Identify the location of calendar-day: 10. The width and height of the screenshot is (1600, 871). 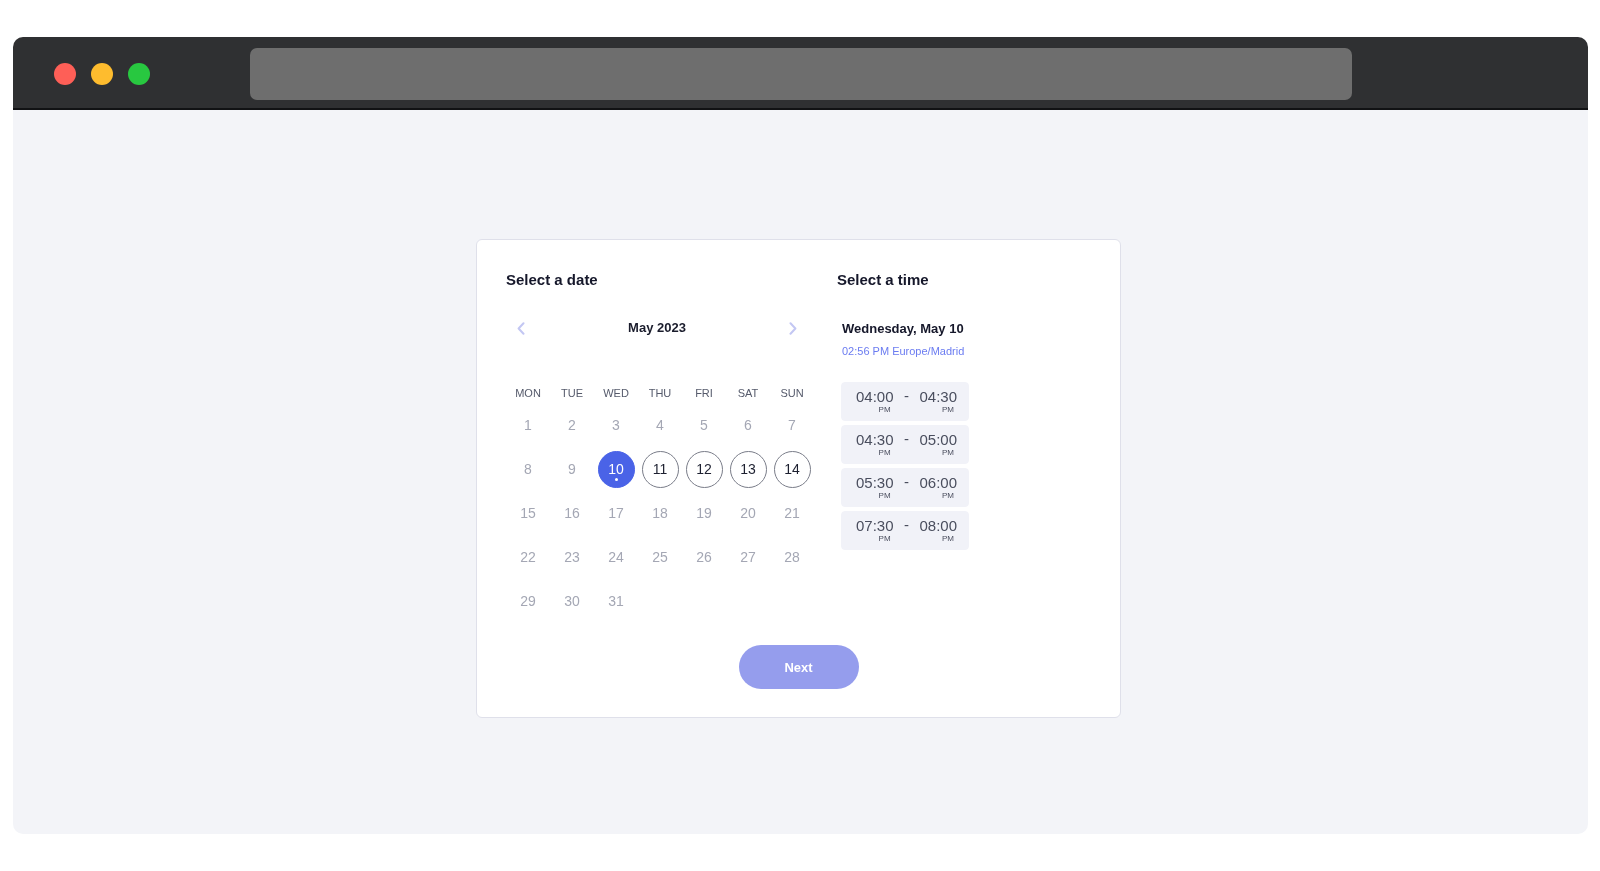
(616, 469).